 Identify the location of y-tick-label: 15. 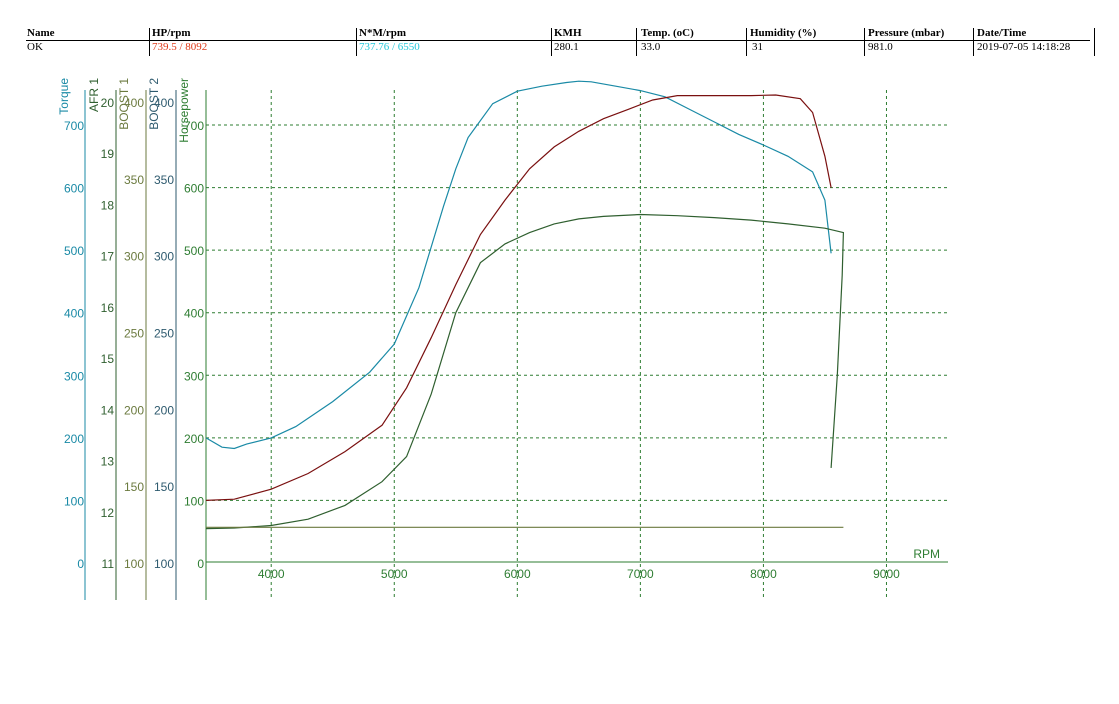
(108, 359).